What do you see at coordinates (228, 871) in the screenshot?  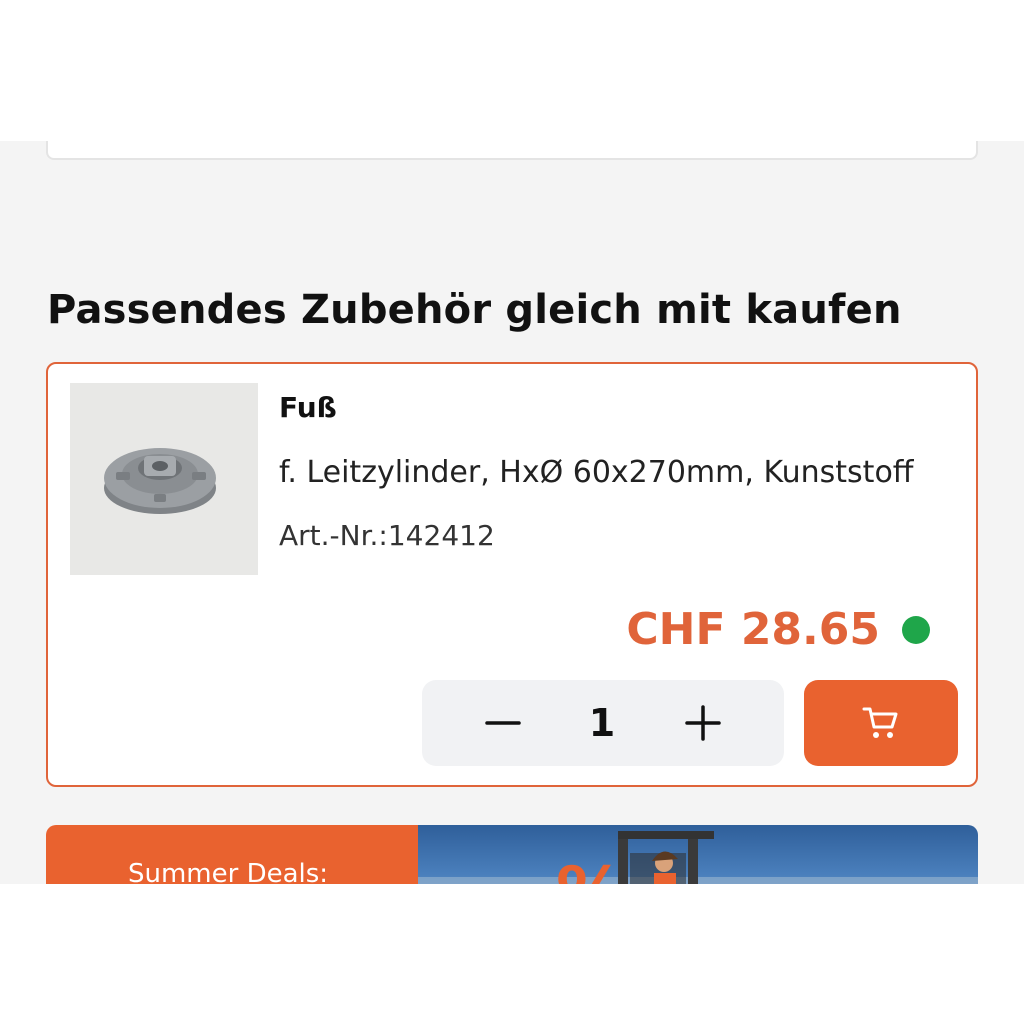 I see `banner-label: Summer Deals:` at bounding box center [228, 871].